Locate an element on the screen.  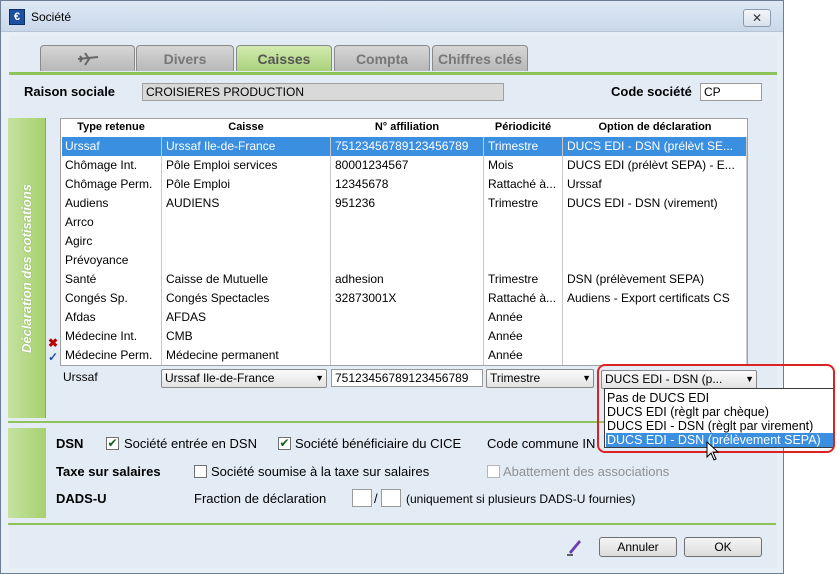
table-cell: 75123456789123456789 is located at coordinates (409, 146).